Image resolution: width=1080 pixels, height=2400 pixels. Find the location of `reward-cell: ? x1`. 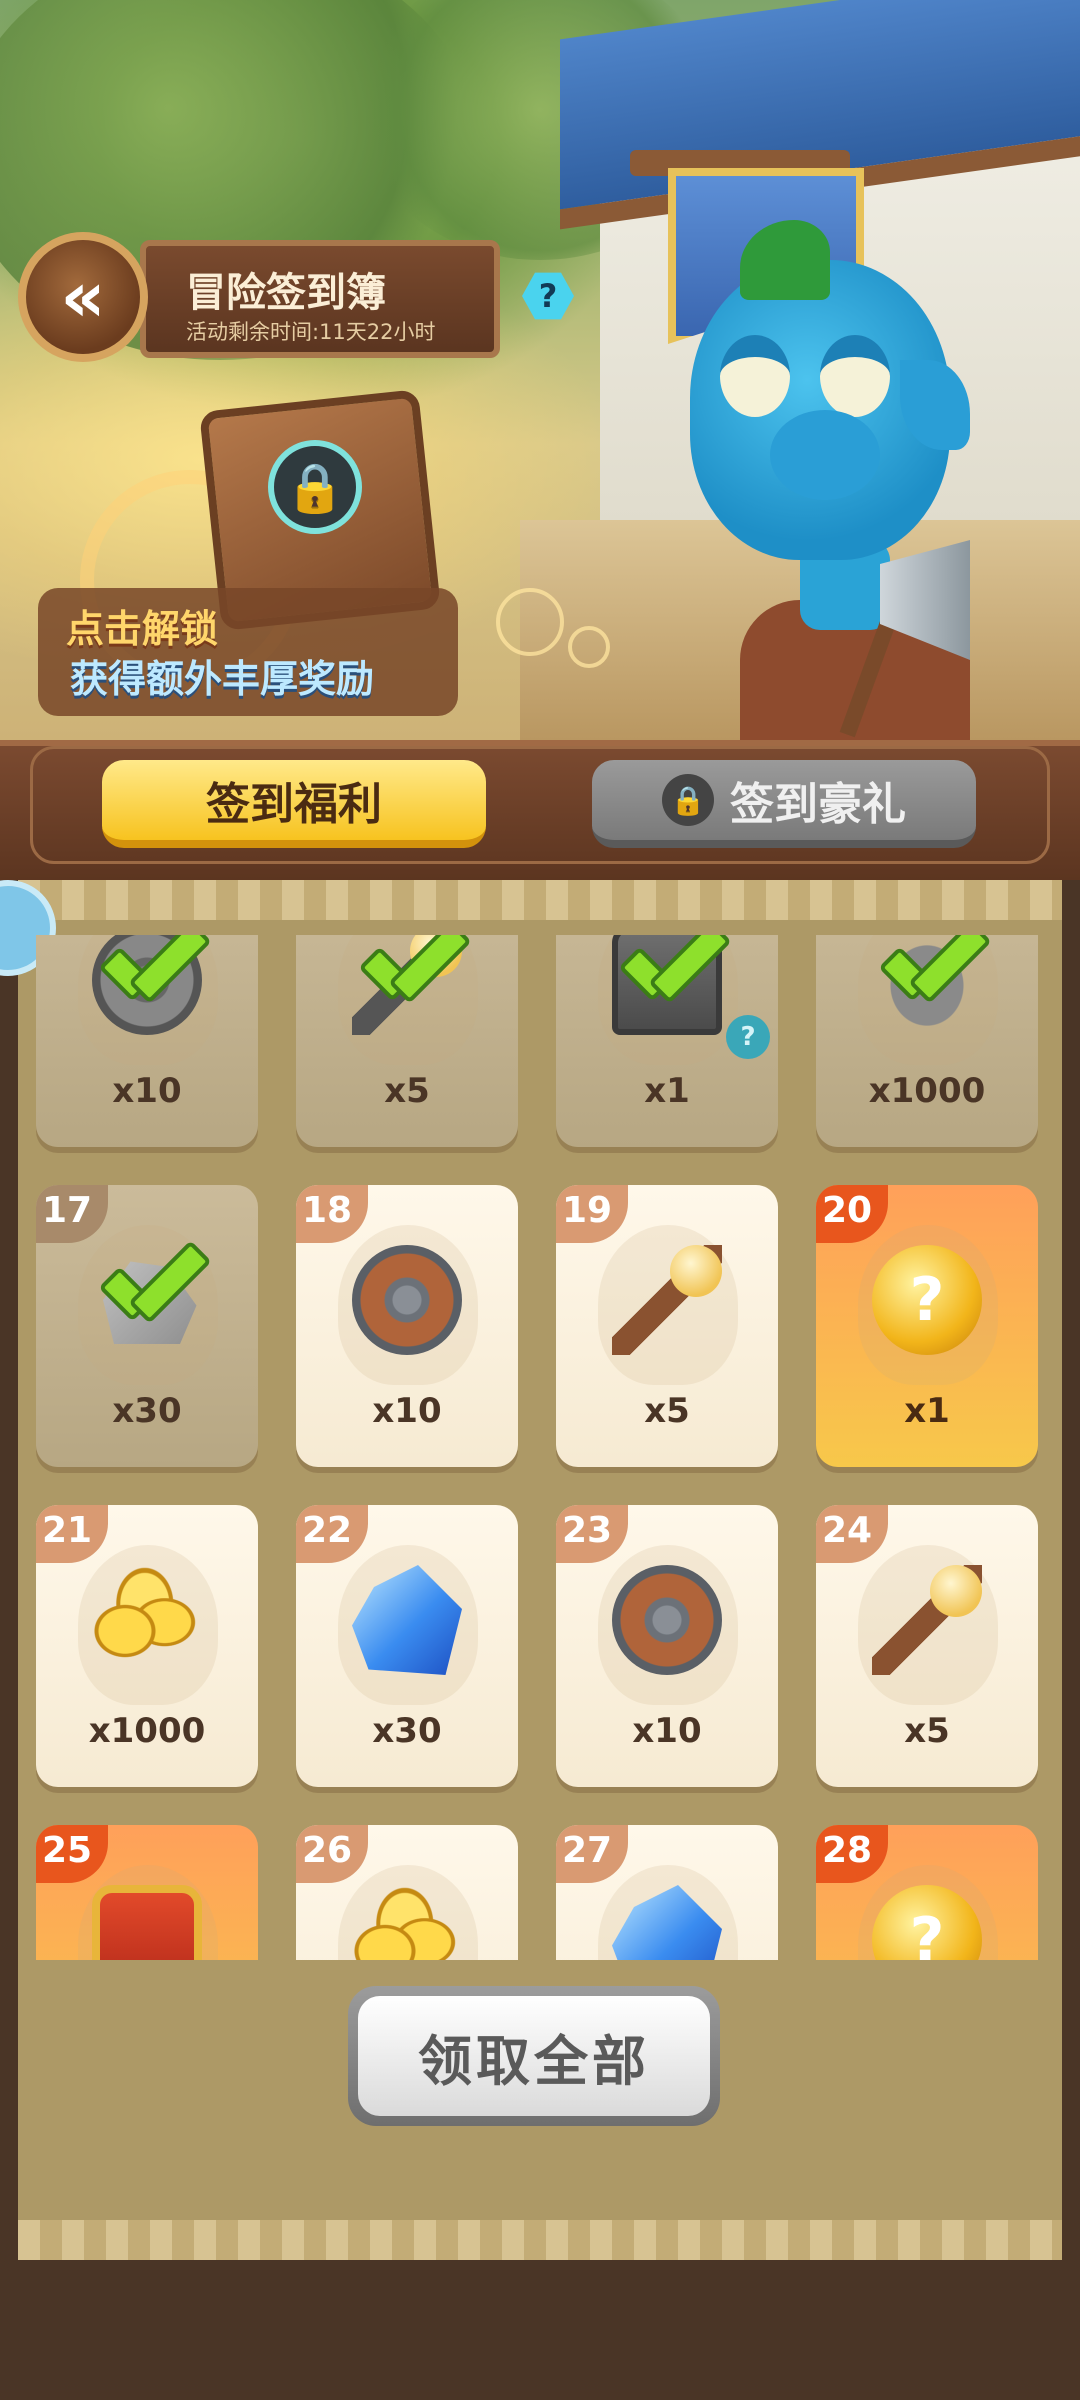

reward-cell: ? x1 is located at coordinates (667, 1041).